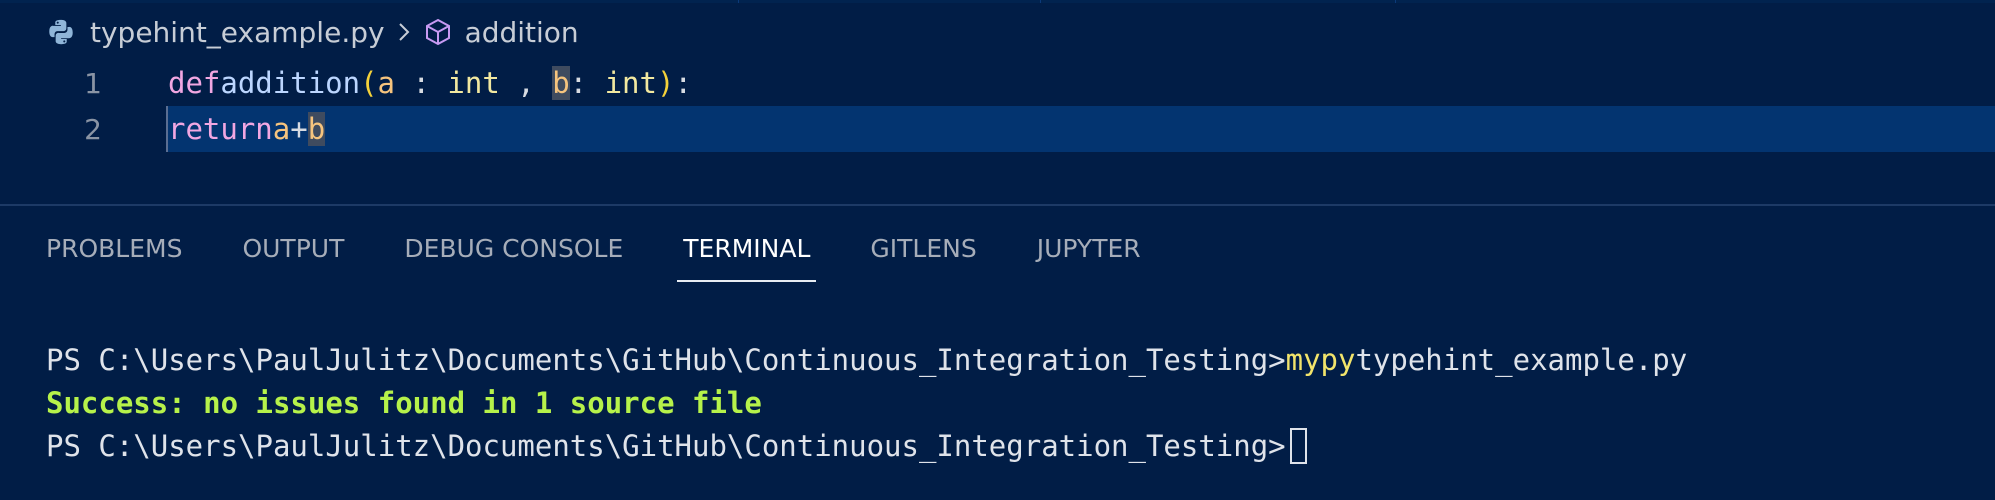 Image resolution: width=1995 pixels, height=500 pixels. Describe the element at coordinates (1298, 445) in the screenshot. I see `terminal-cursor` at that location.